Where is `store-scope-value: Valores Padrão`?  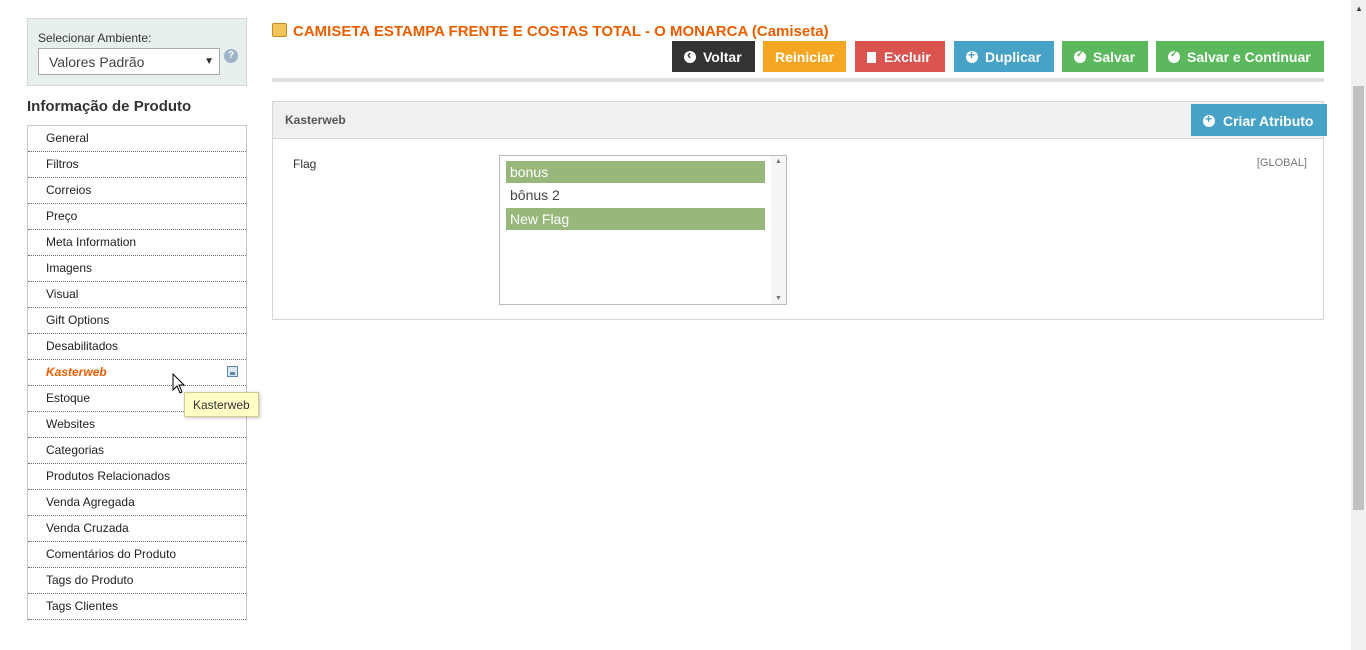
store-scope-value: Valores Padrão is located at coordinates (97, 62).